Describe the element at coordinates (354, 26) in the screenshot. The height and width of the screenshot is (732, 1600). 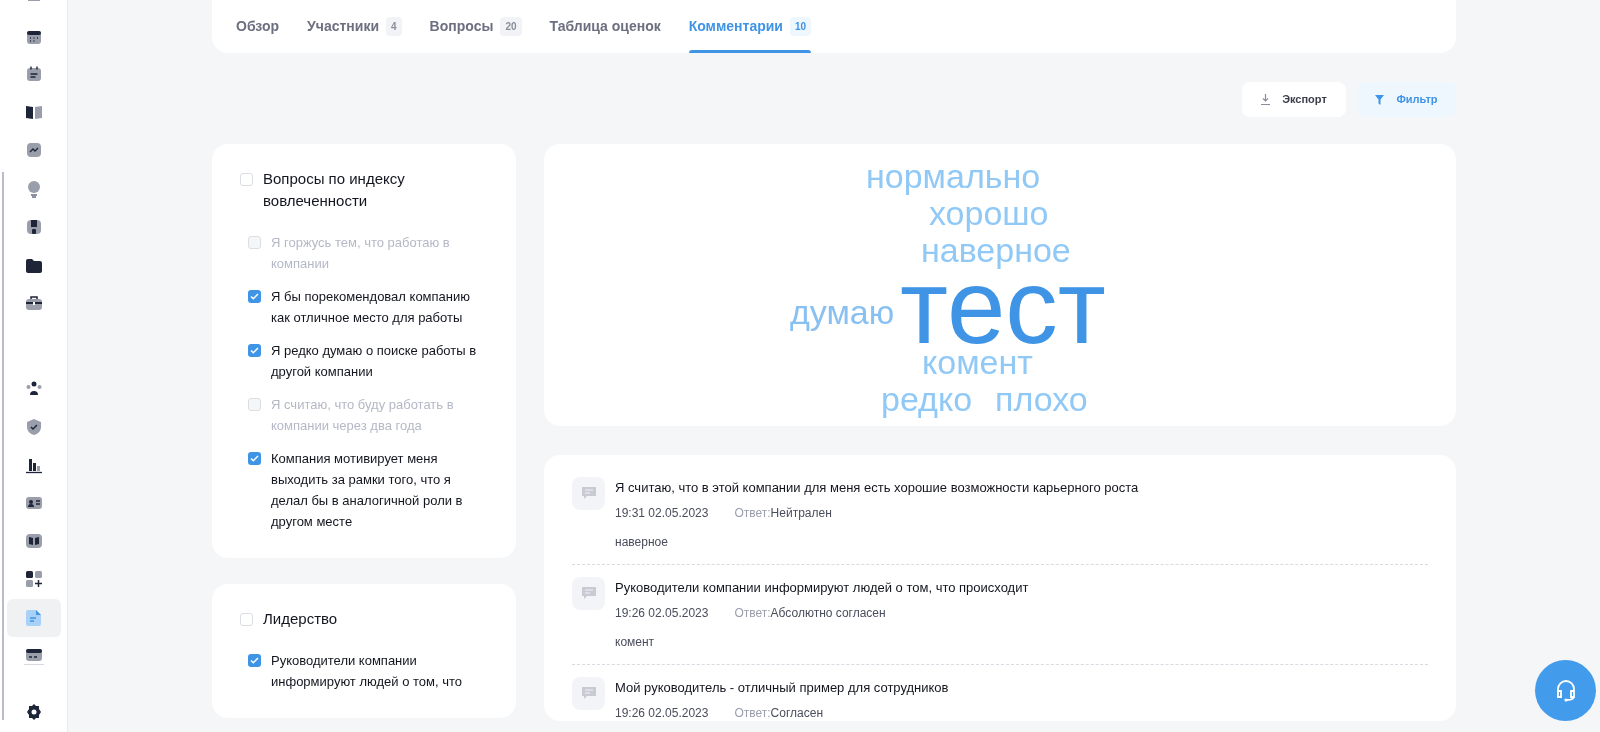
I see `tab: Участники 4` at that location.